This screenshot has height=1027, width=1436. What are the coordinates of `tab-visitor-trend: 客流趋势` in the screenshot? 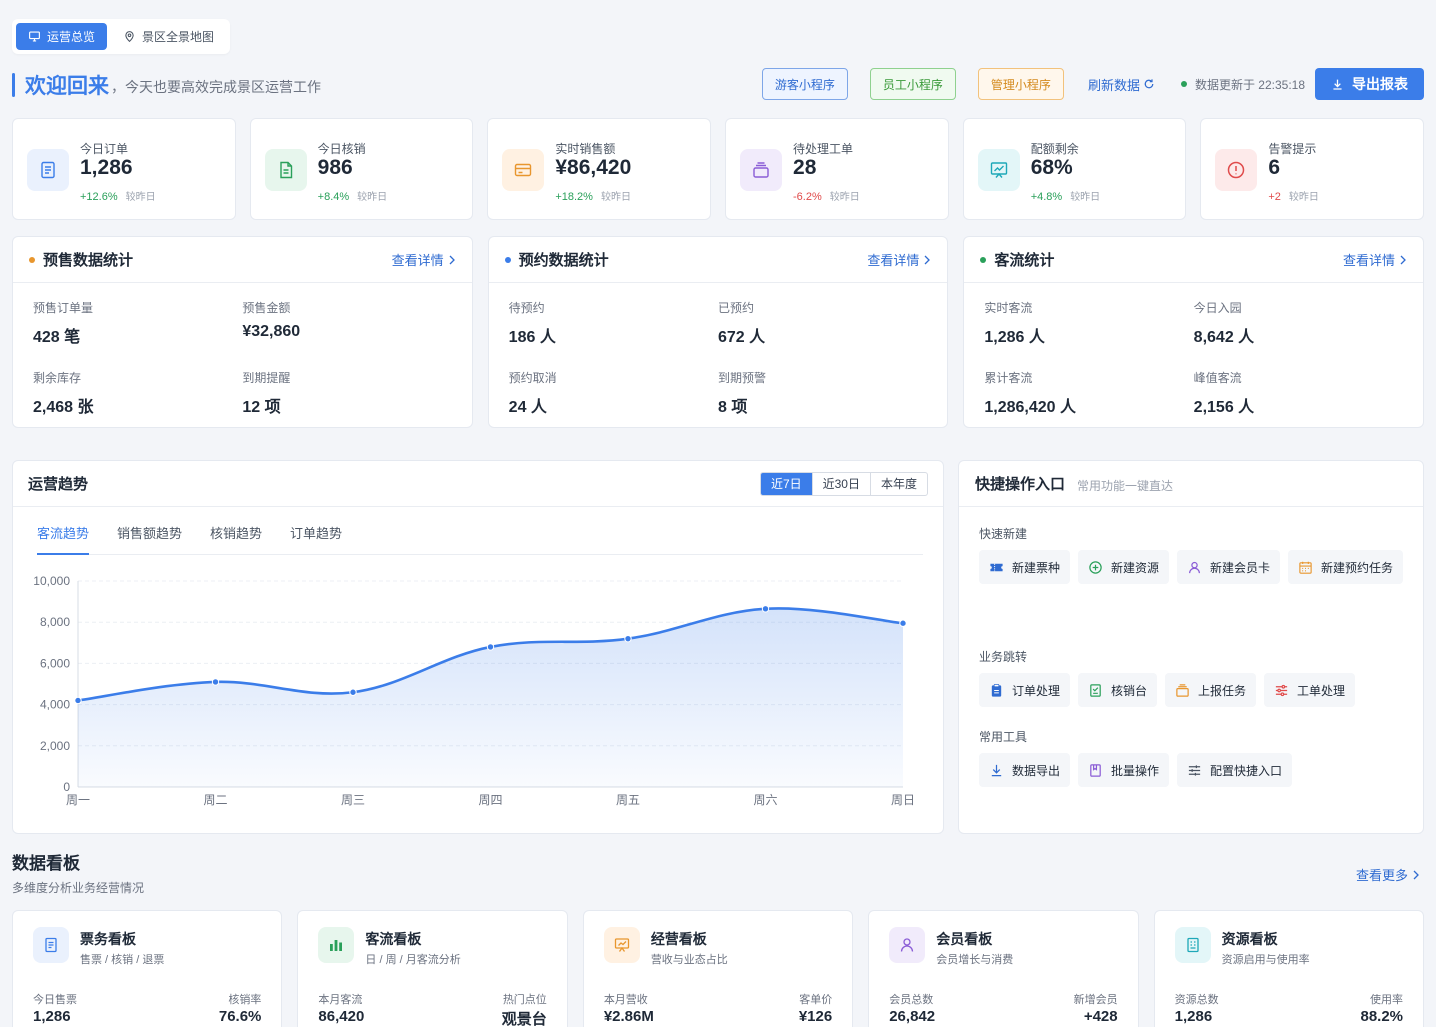 It's located at (63, 537).